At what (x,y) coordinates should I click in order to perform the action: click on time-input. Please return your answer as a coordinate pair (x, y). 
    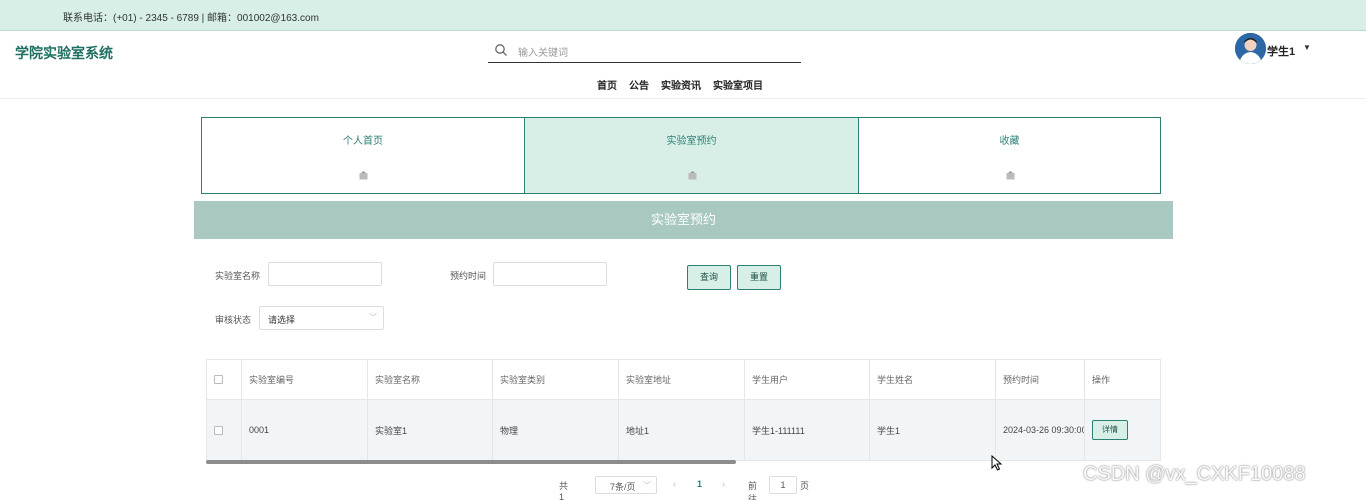
    Looking at the image, I should click on (550, 274).